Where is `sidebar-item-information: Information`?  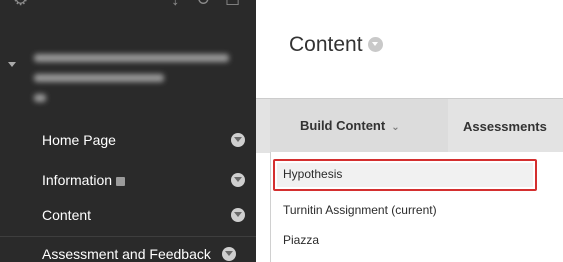 sidebar-item-information: Information is located at coordinates (128, 180).